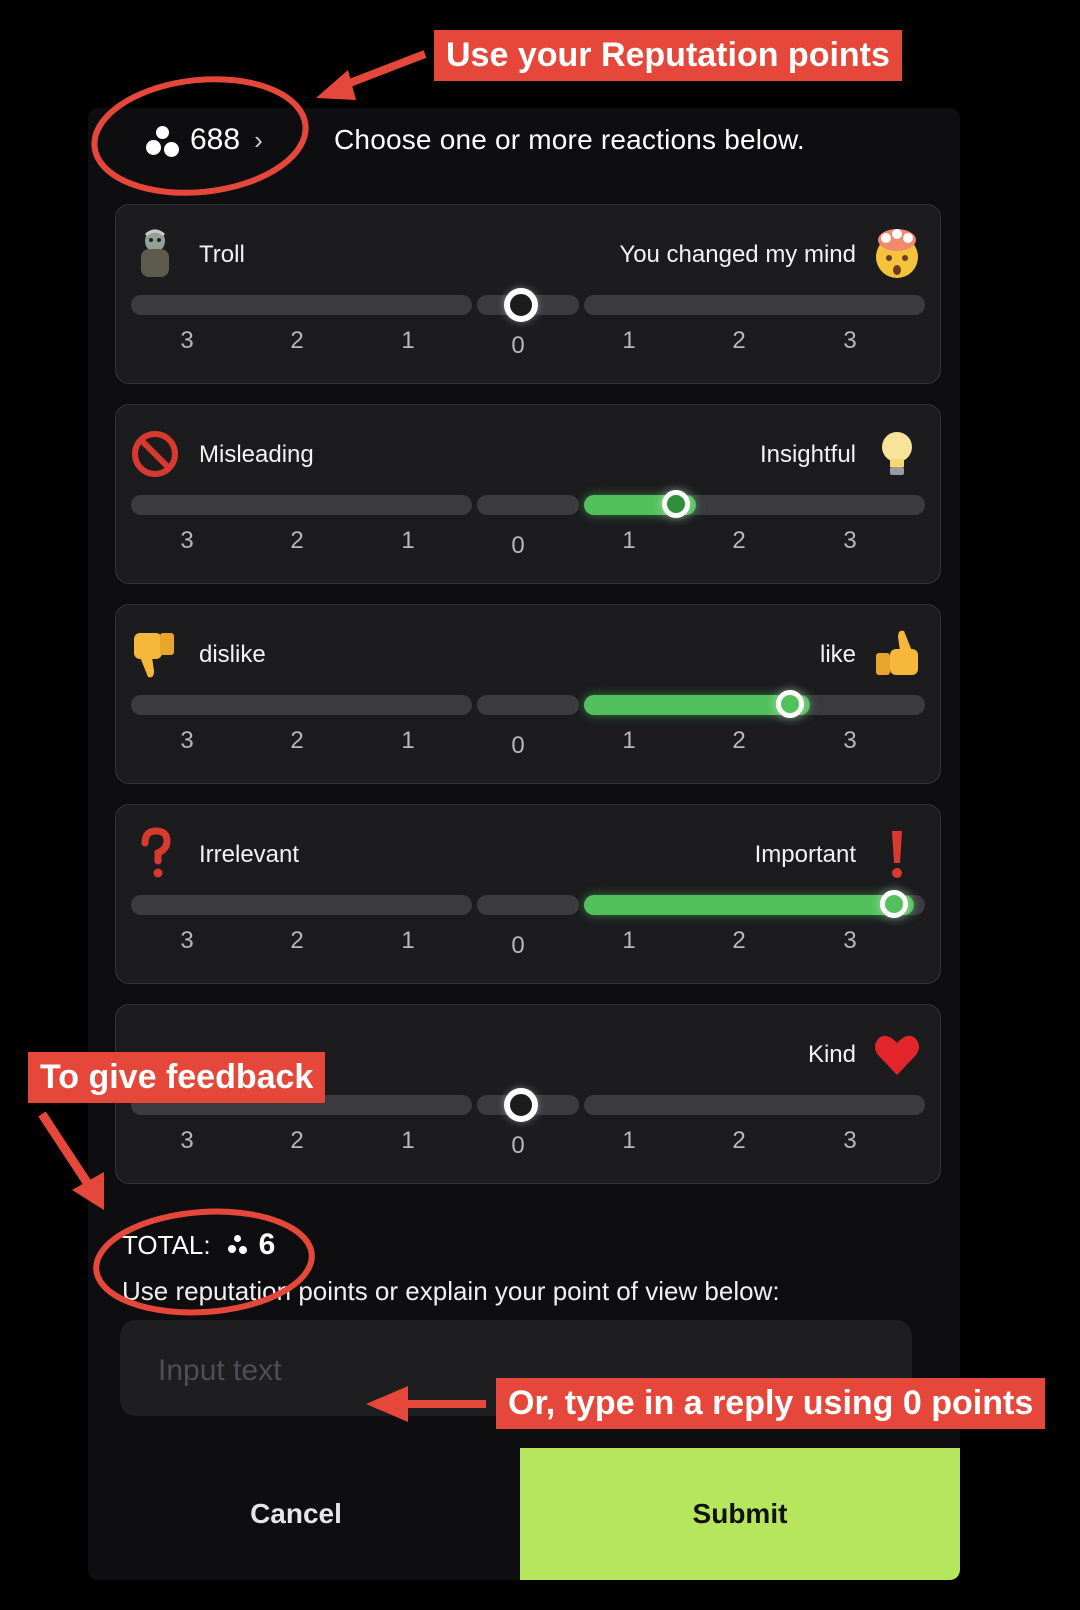  Describe the element at coordinates (222, 254) in the screenshot. I see `left-label: Troll` at that location.